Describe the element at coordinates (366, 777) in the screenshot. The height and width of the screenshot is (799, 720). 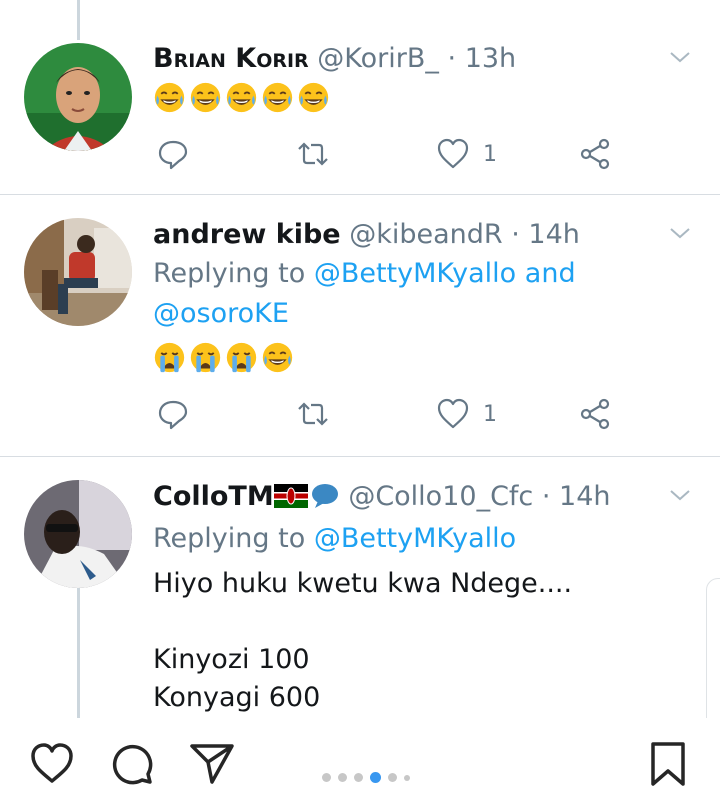
I see `carousel-indicator` at that location.